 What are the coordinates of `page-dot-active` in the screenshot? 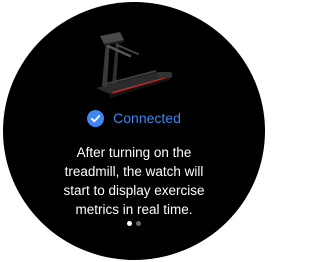 It's located at (129, 223).